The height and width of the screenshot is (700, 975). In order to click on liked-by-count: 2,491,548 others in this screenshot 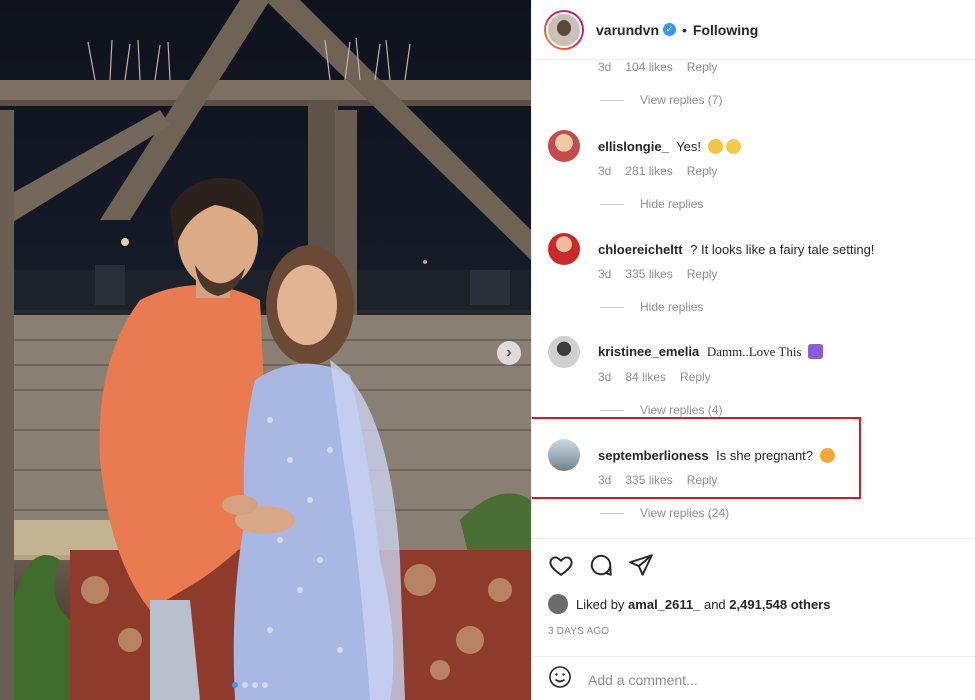, I will do `click(779, 604)`.